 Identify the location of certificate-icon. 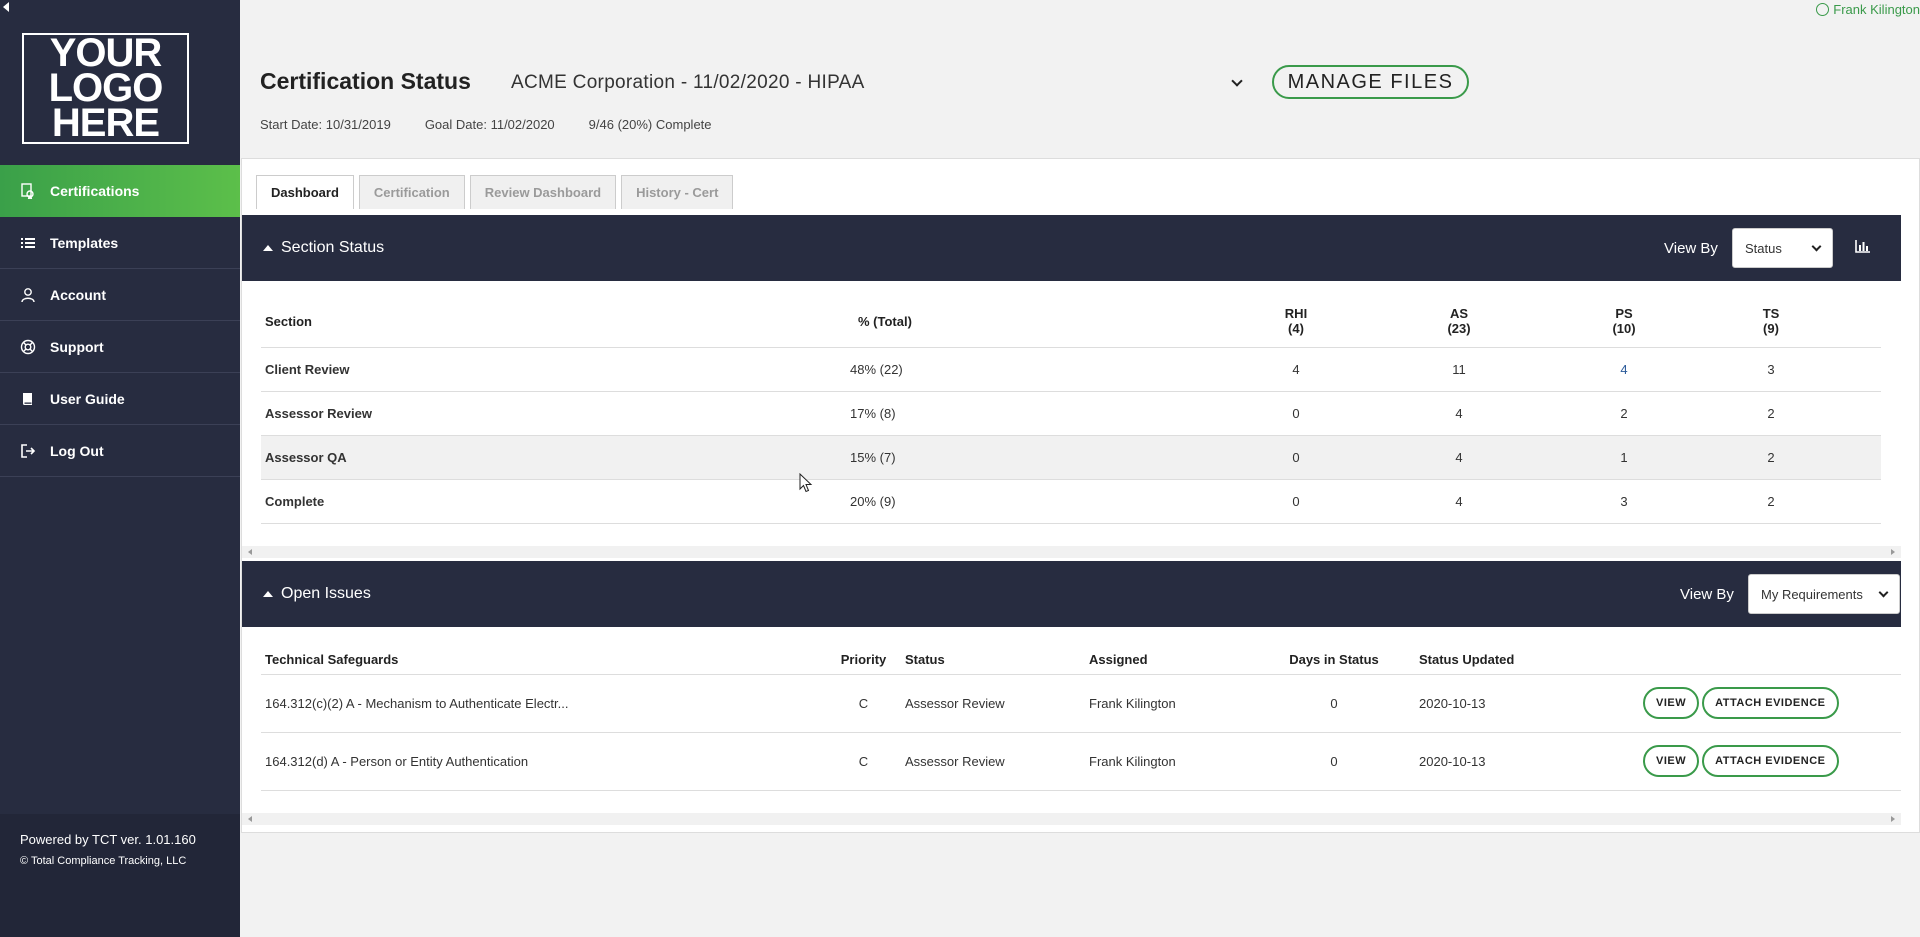
(28, 191).